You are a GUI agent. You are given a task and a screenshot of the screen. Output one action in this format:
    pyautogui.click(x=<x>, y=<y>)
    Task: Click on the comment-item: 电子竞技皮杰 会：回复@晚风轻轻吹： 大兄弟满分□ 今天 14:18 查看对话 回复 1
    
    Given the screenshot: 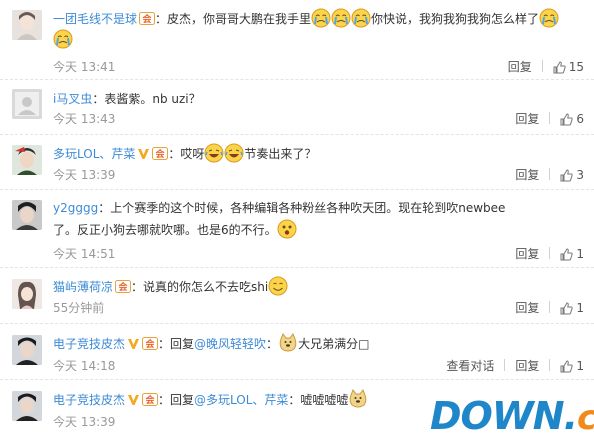 What is the action you would take?
    pyautogui.click(x=297, y=352)
    